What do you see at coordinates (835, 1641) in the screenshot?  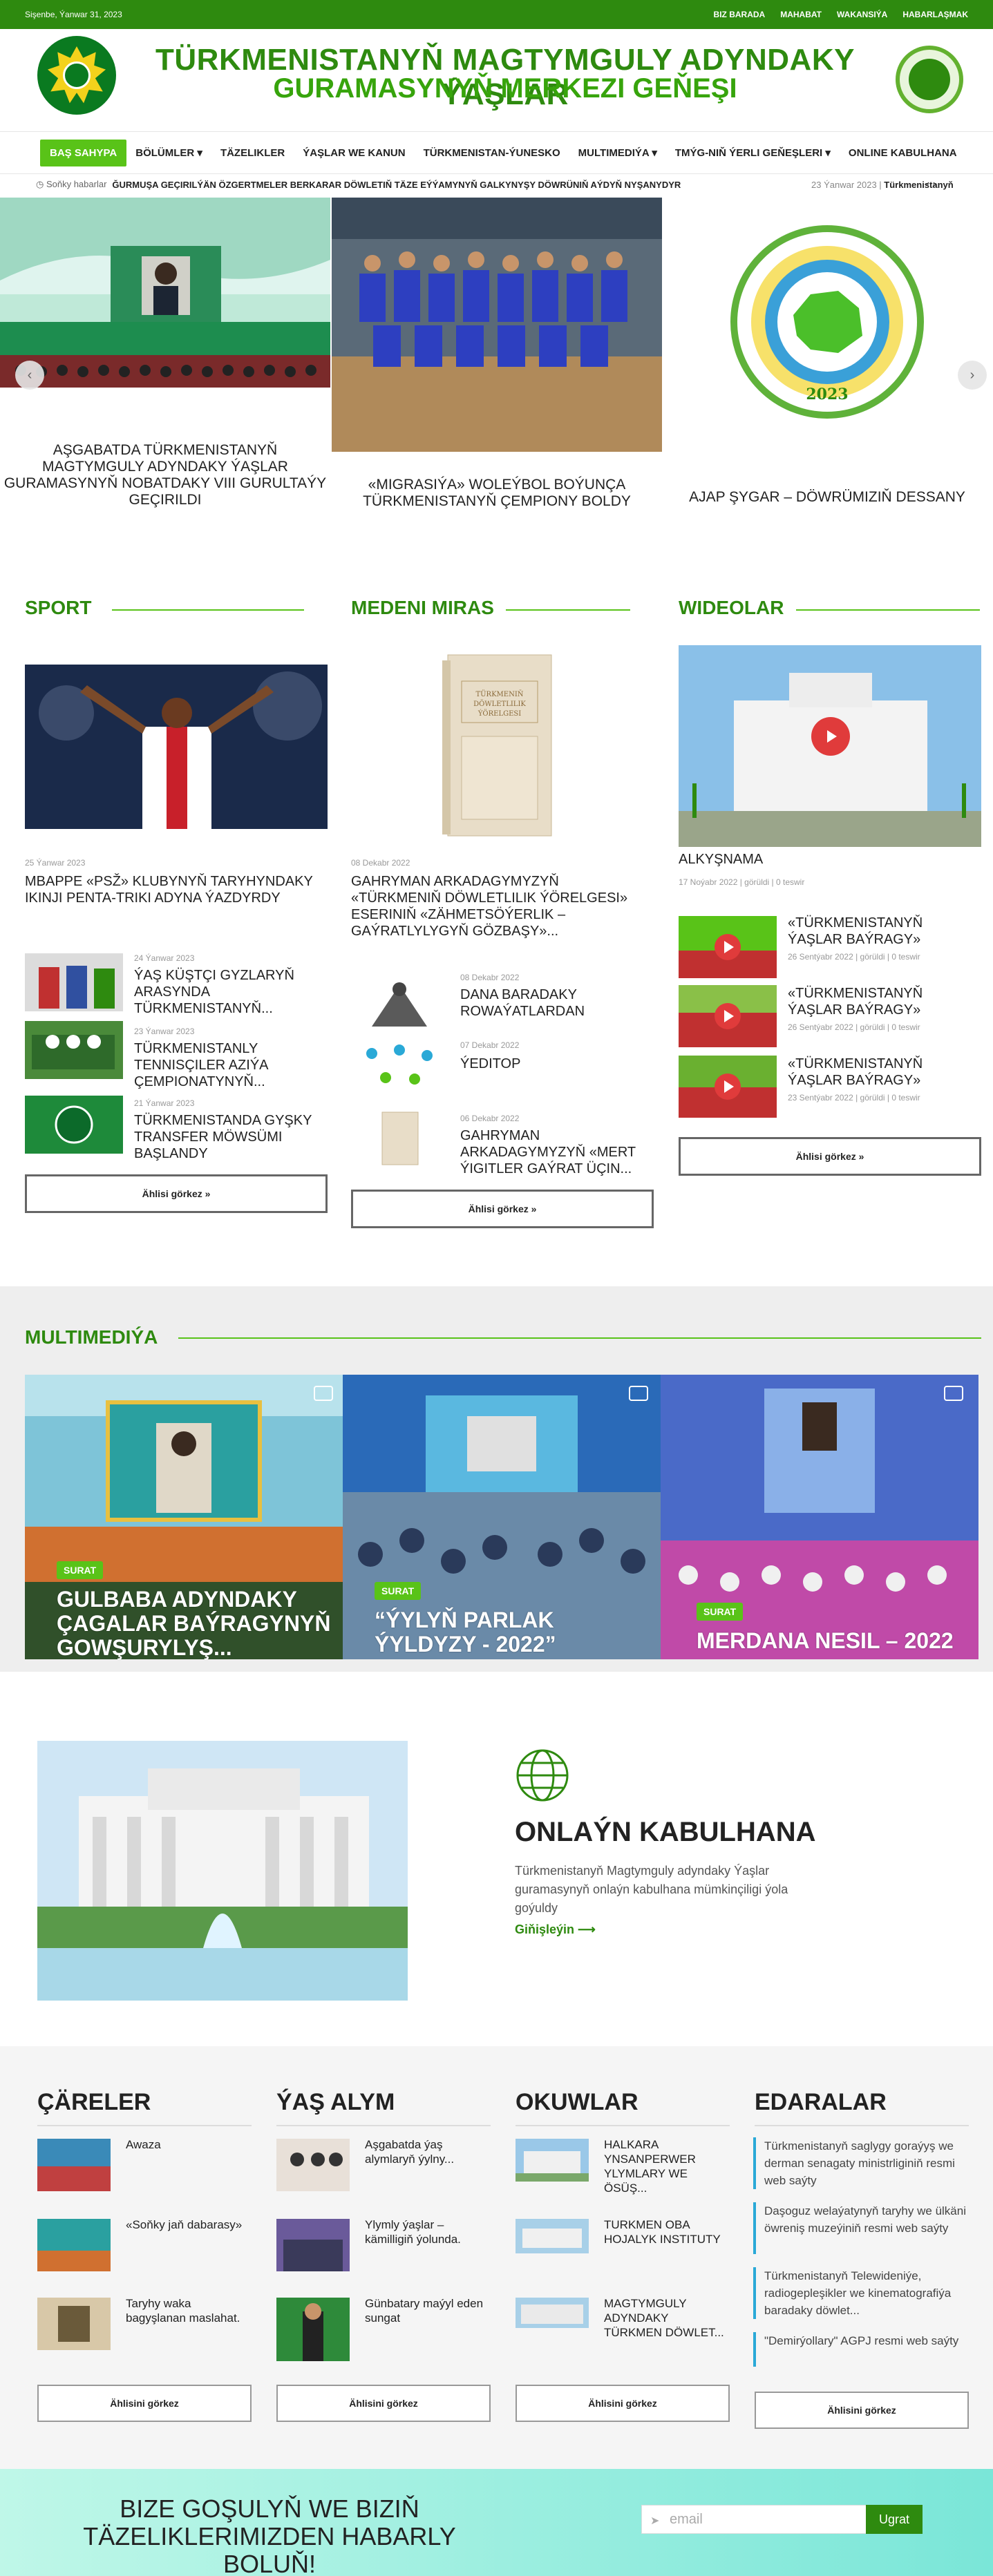 I see `multimedia-card-title: MERDANA NESIL – 2022` at bounding box center [835, 1641].